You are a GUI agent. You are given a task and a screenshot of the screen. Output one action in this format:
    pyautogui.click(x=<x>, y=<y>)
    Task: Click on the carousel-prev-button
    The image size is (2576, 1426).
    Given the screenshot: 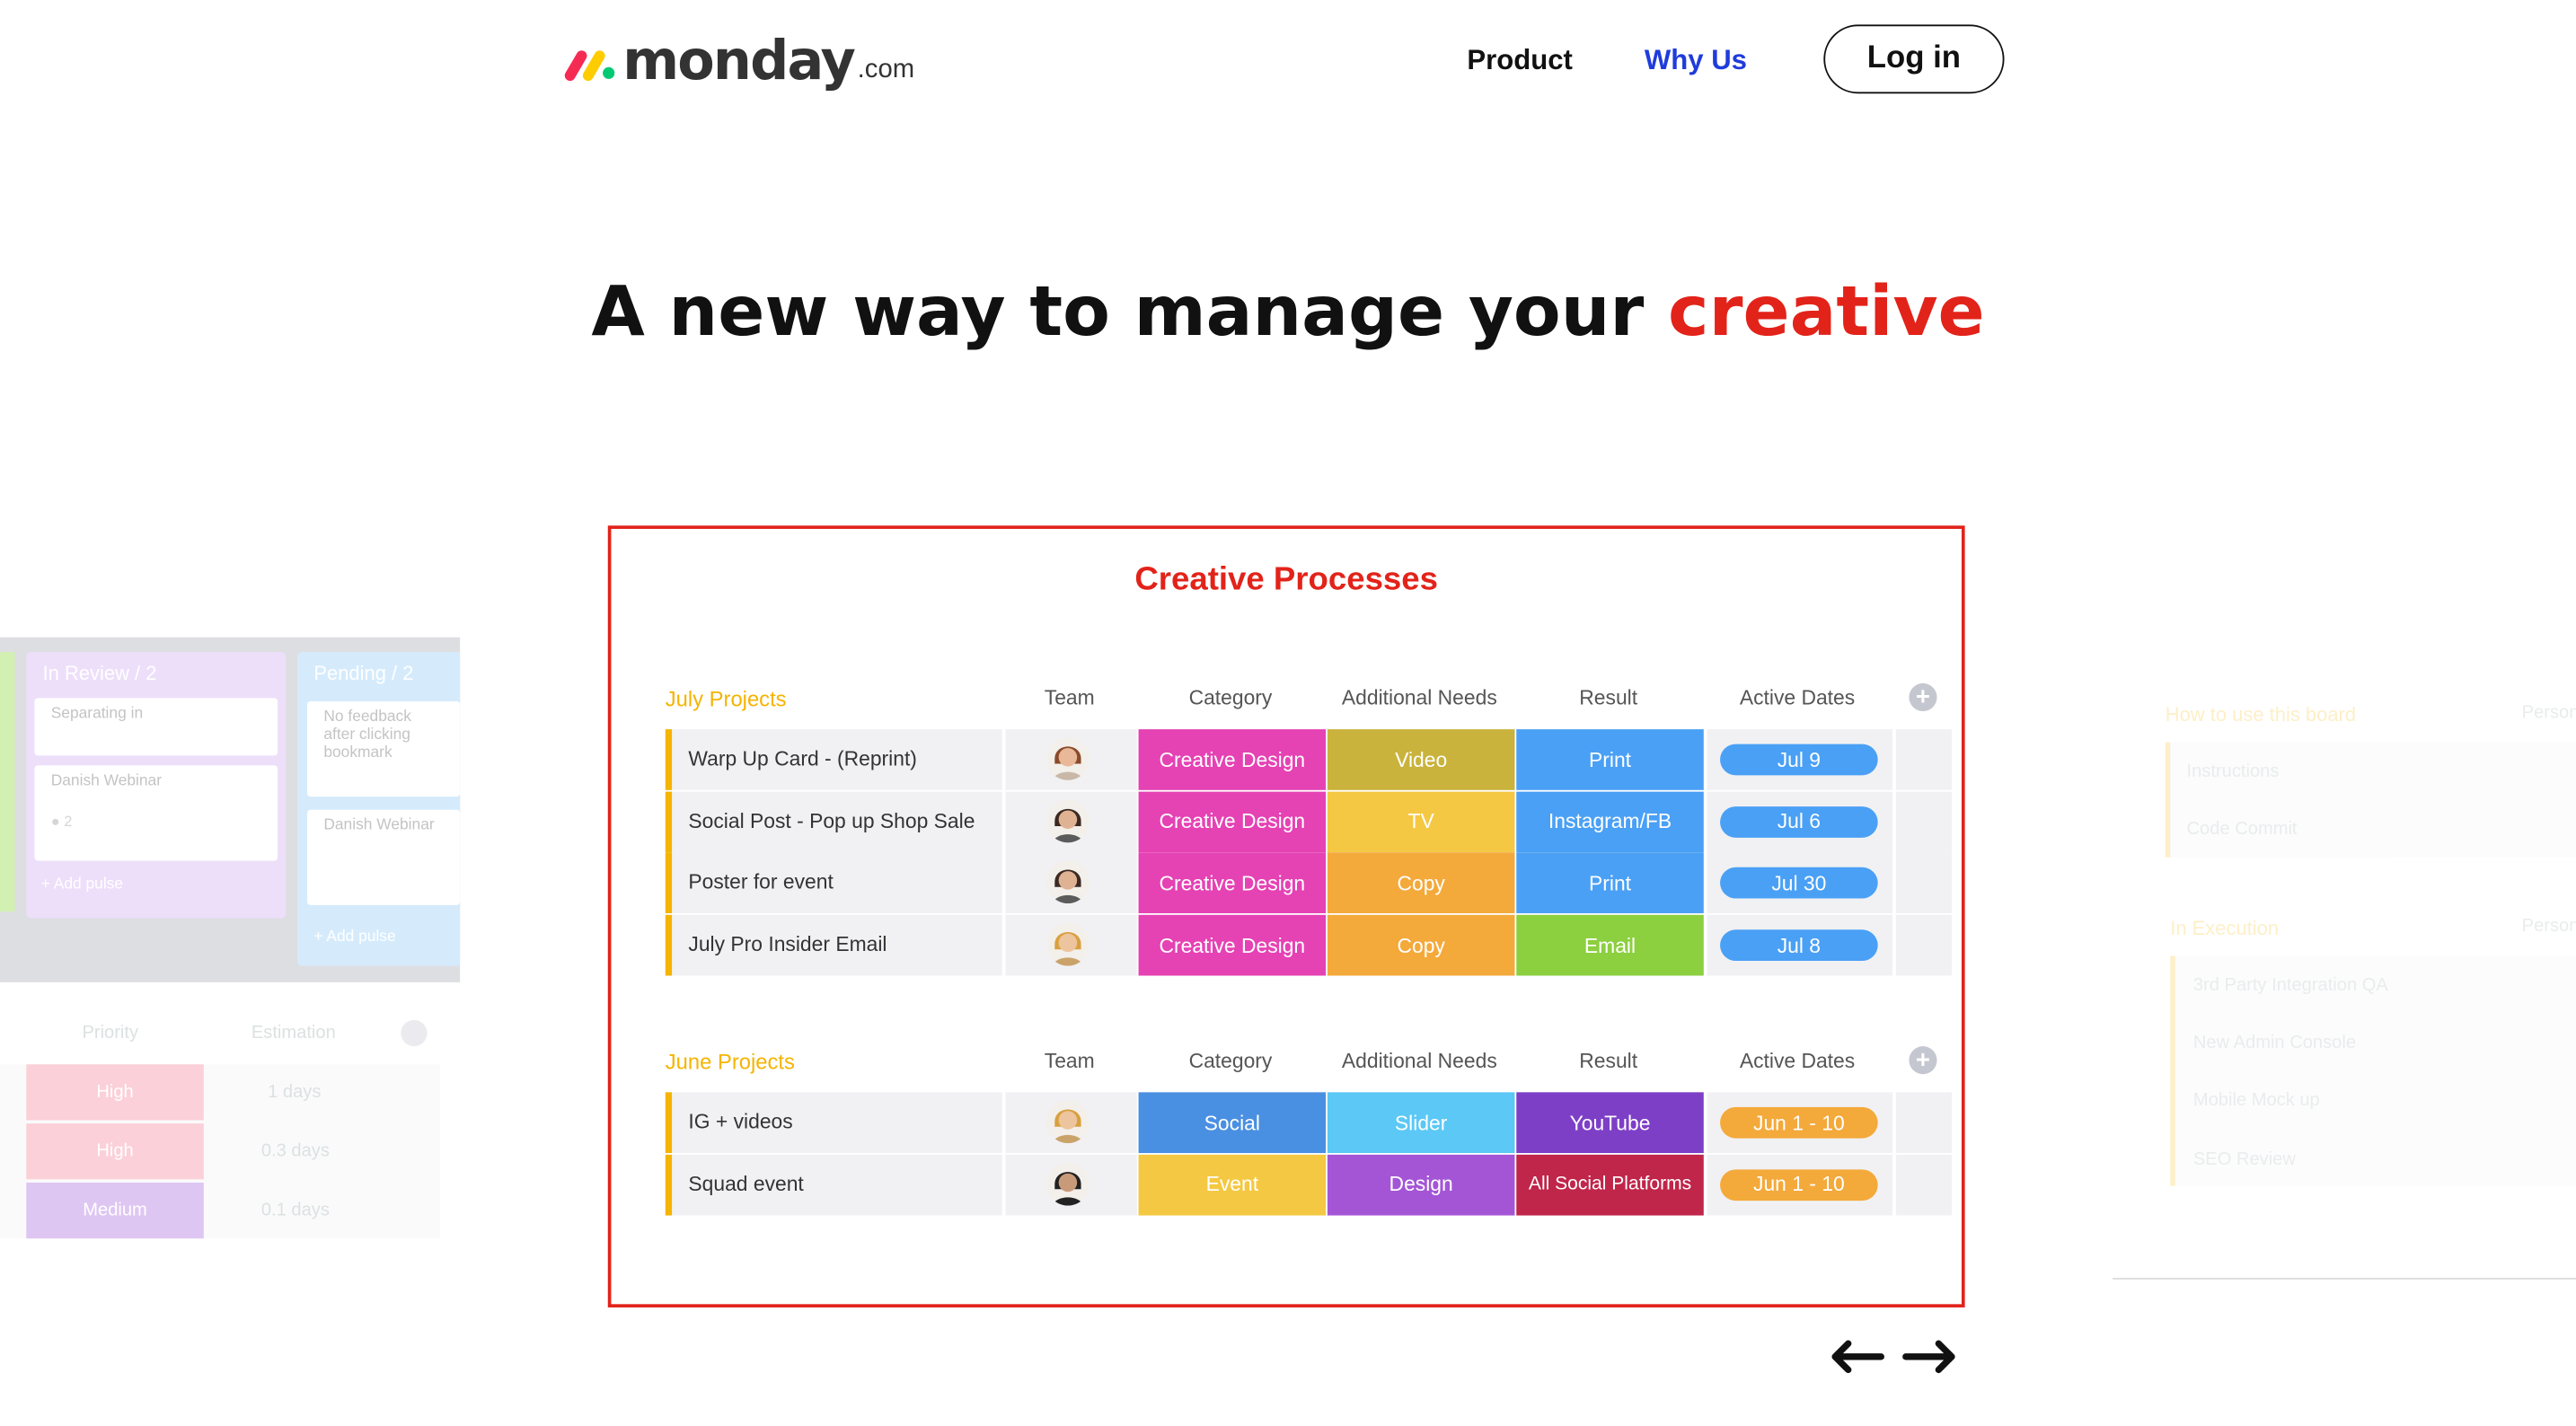 What is the action you would take?
    pyautogui.click(x=1856, y=1358)
    